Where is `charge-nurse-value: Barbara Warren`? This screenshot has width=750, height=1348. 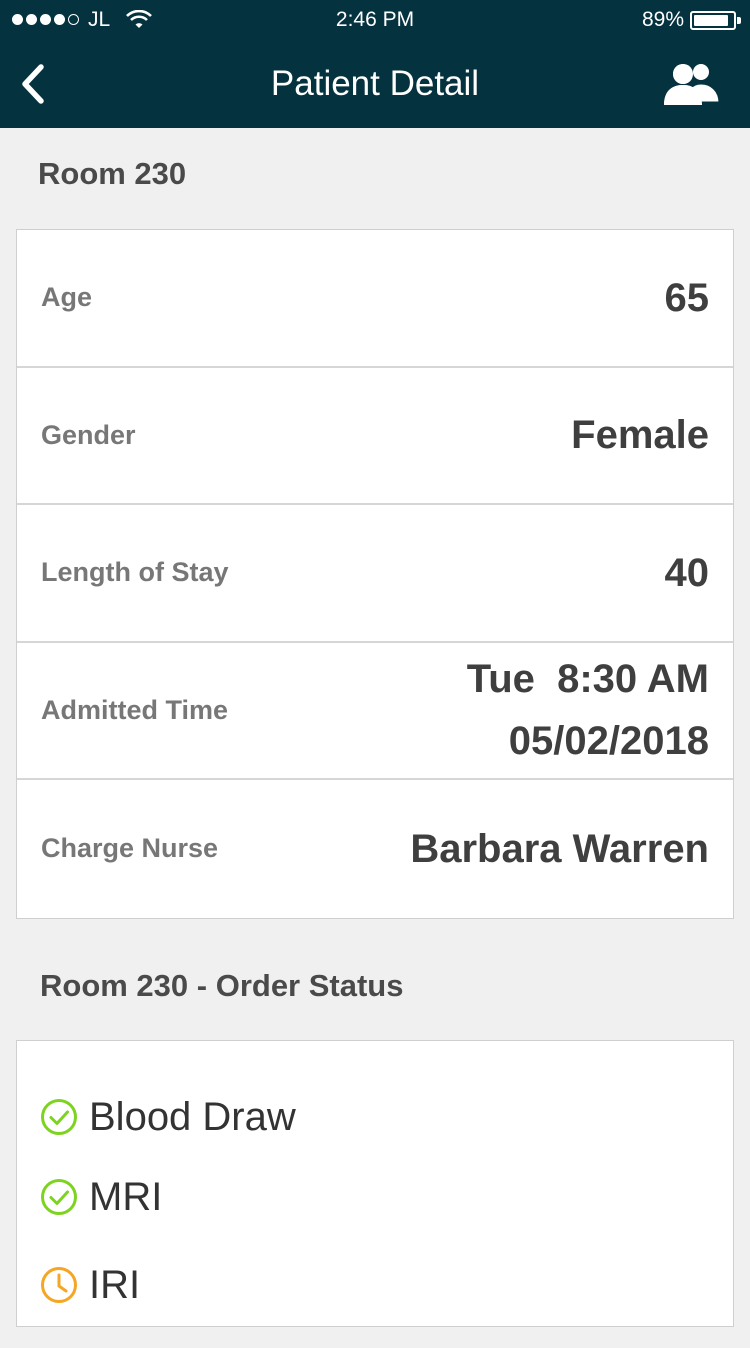 charge-nurse-value: Barbara Warren is located at coordinates (559, 848).